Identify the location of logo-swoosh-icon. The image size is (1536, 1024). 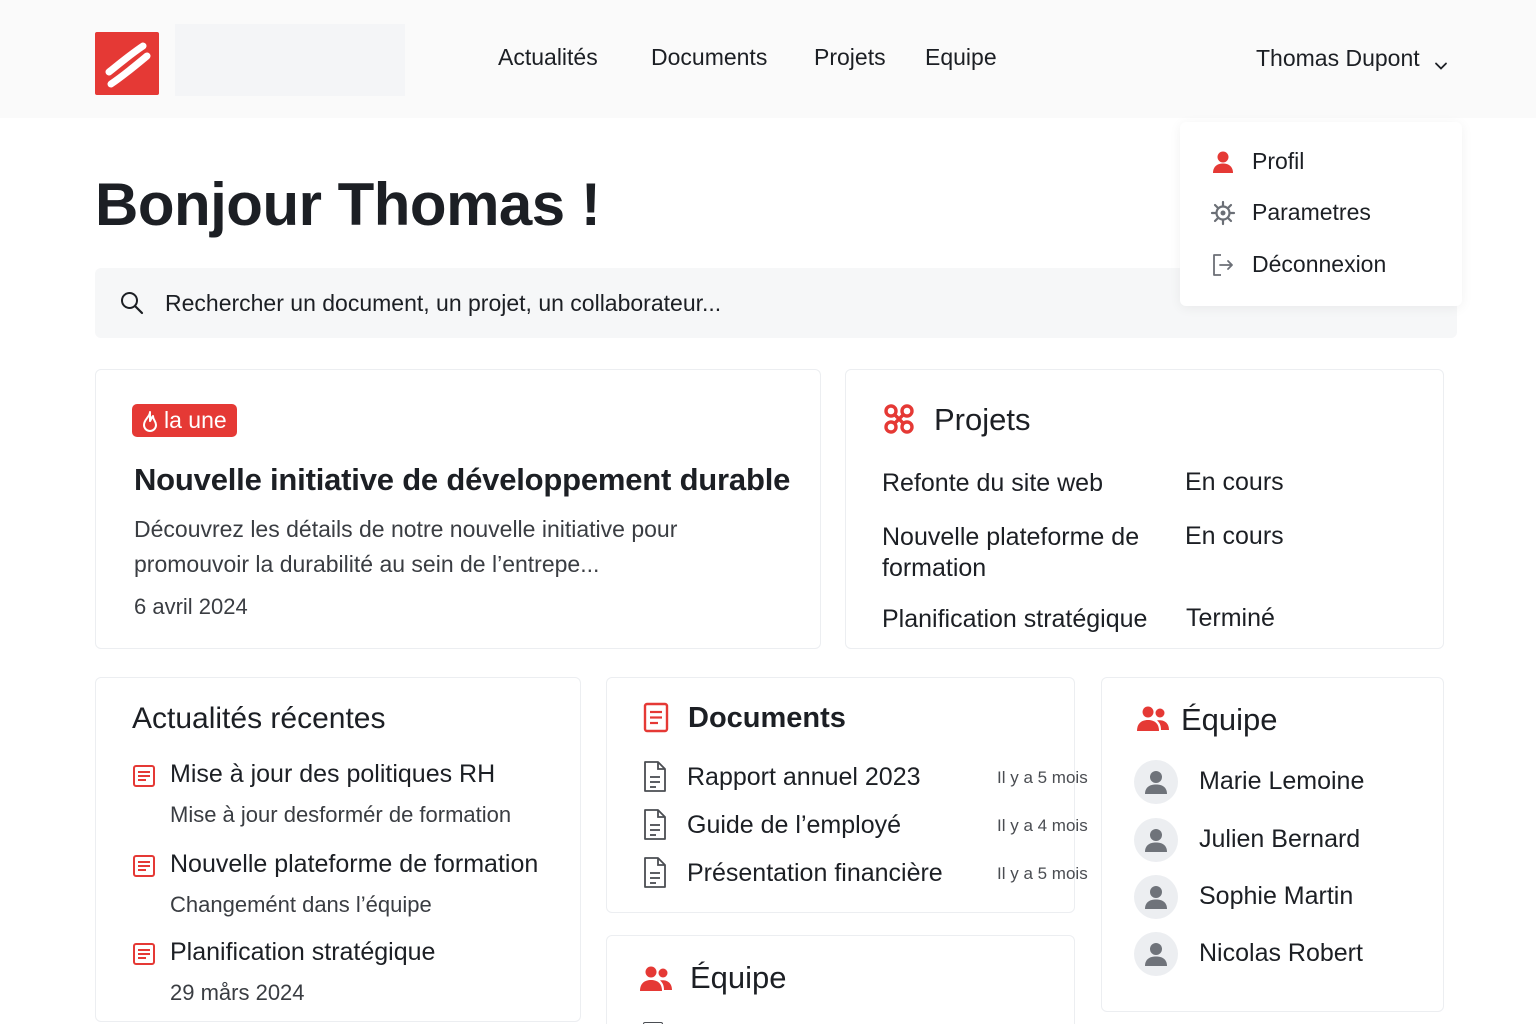
(128, 65).